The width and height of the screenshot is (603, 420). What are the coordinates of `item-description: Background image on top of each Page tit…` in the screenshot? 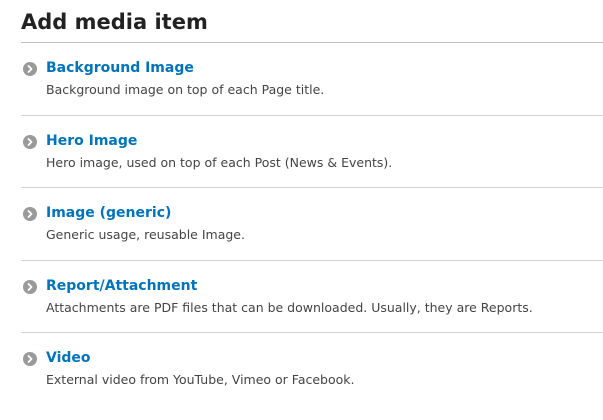 It's located at (185, 89).